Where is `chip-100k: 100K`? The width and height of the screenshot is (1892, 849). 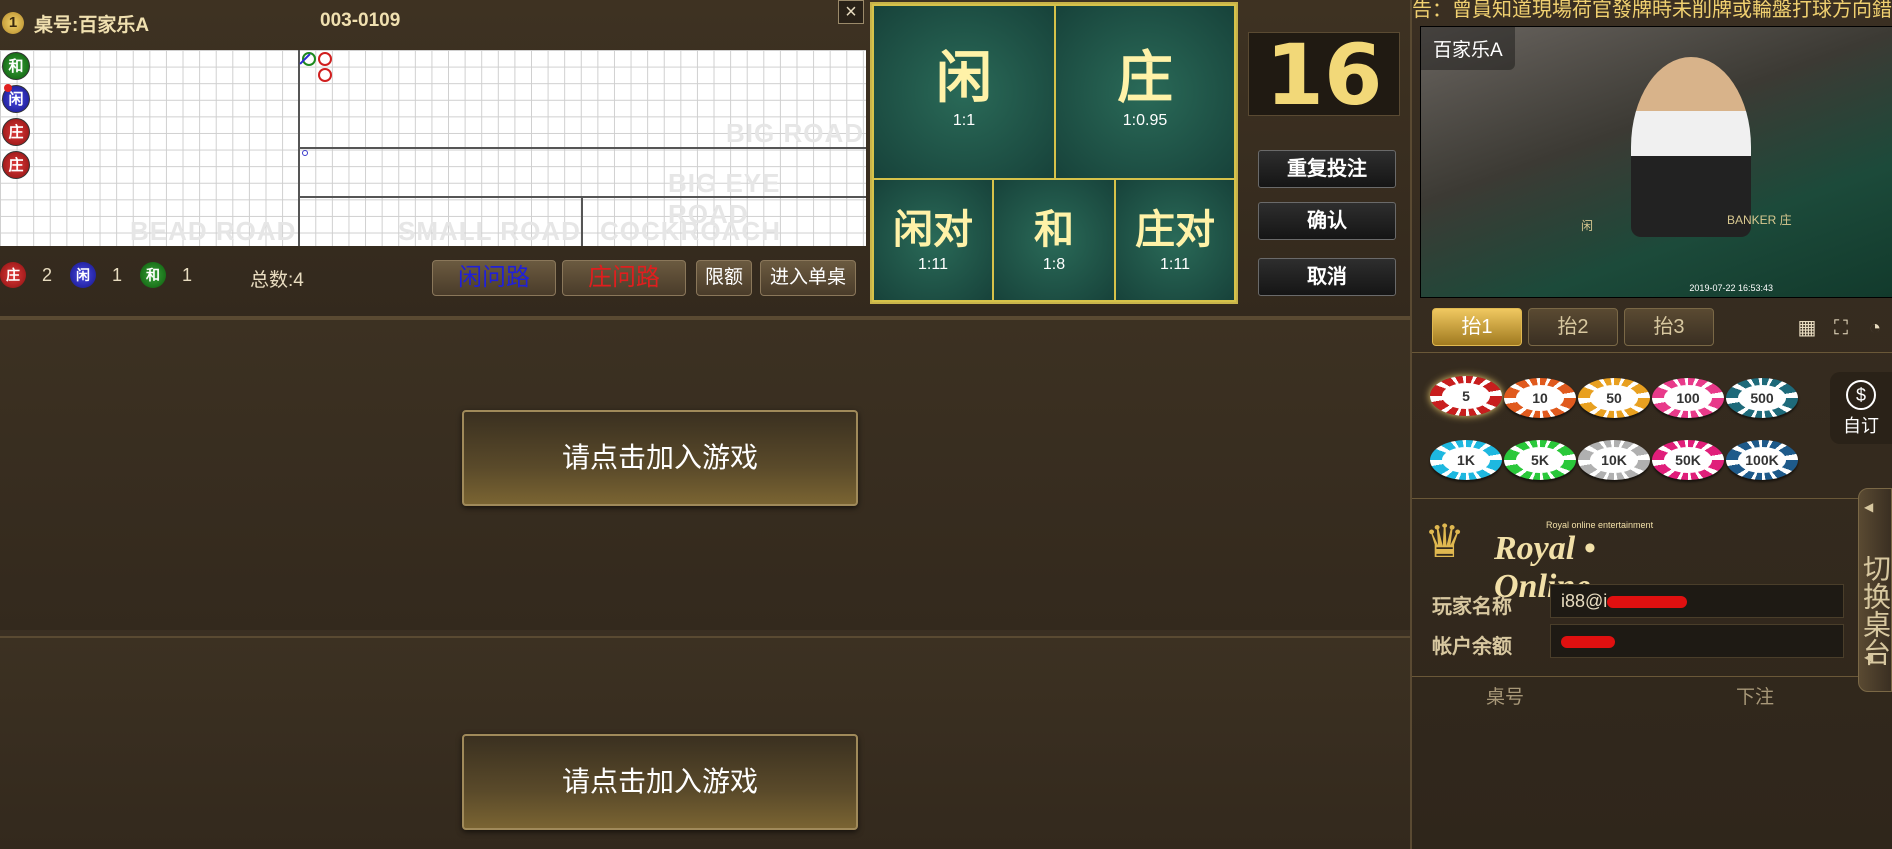 chip-100k: 100K is located at coordinates (1762, 460).